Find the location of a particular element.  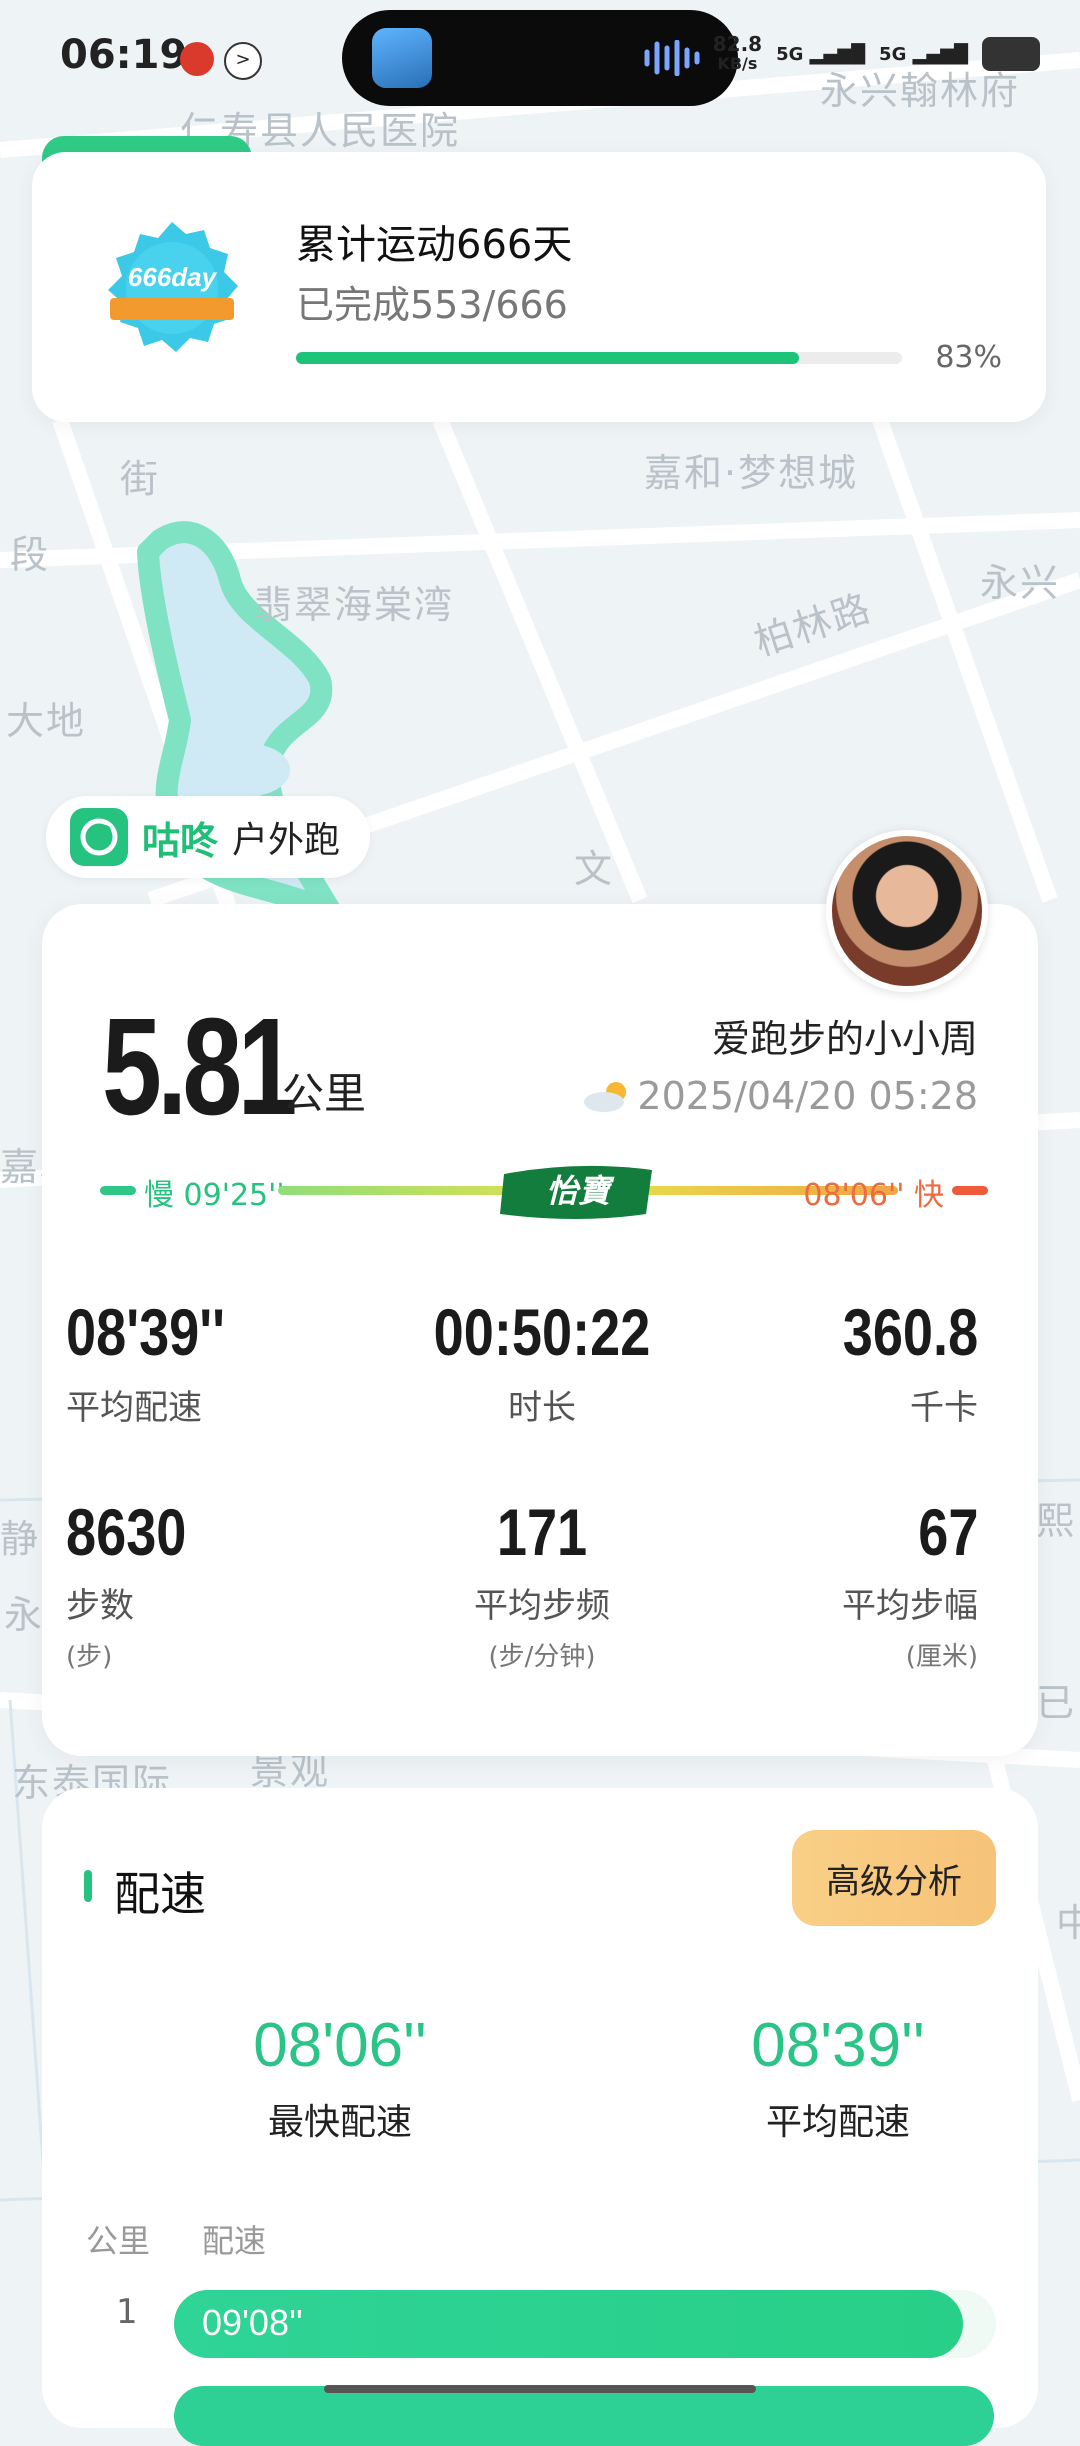

666day-badge-icon: 666day is located at coordinates (173, 287).